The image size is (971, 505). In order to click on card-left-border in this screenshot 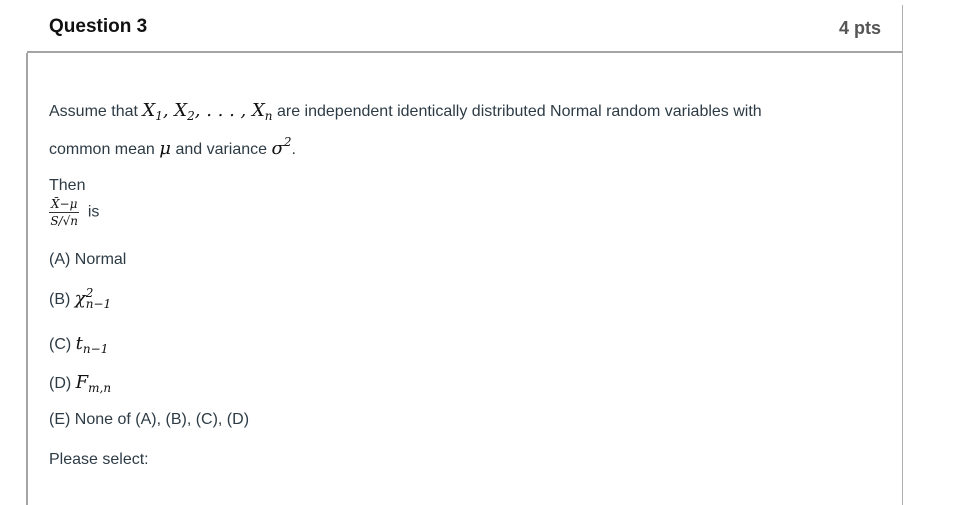, I will do `click(27, 279)`.